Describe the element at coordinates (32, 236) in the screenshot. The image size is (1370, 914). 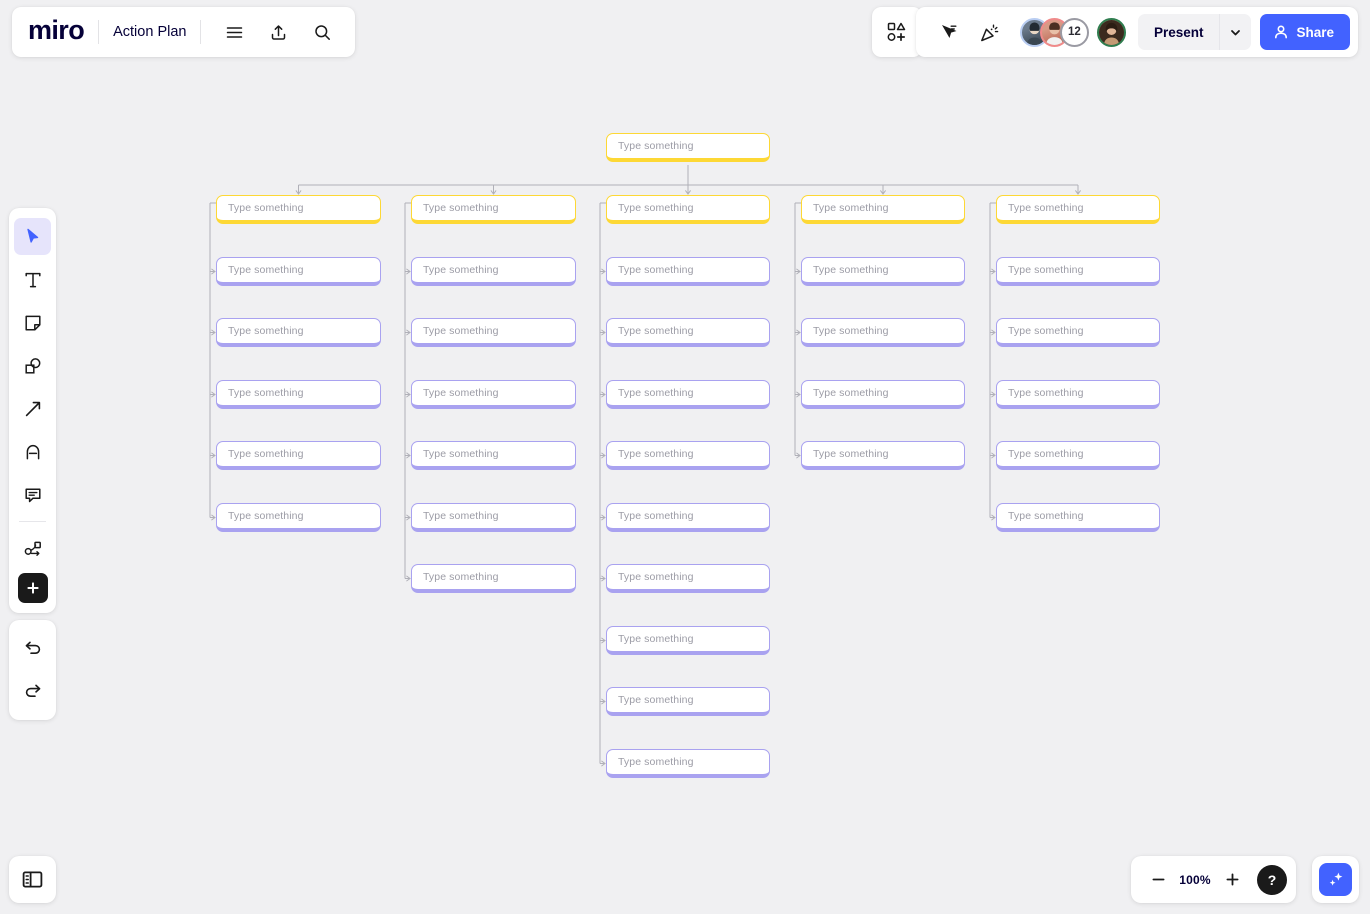
I see `select-tool` at that location.